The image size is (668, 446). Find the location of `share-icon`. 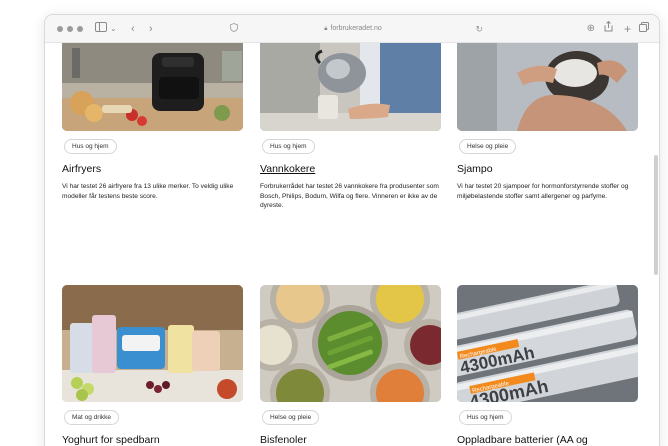

share-icon is located at coordinates (608, 28).